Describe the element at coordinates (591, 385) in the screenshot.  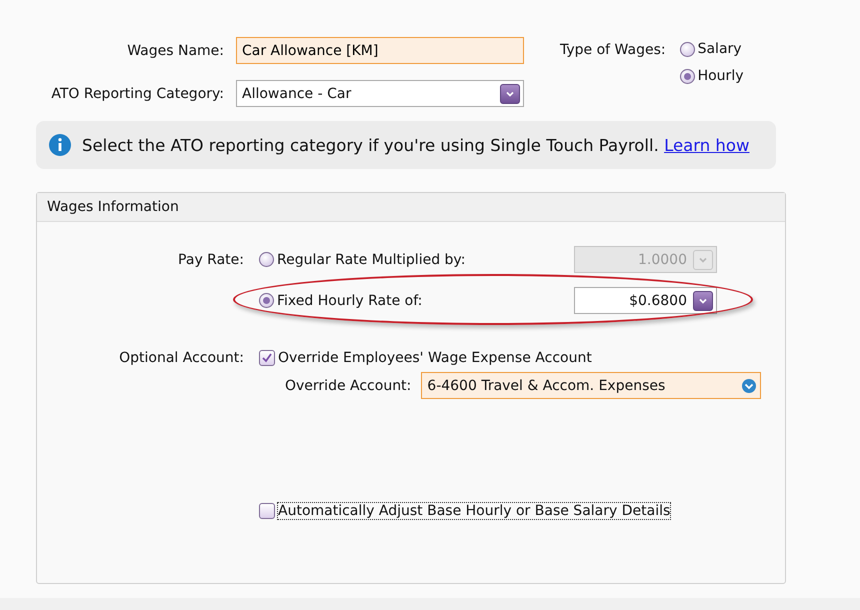
I see `account-dropdown: 6-4600 Travel & Accom. Expenses` at that location.